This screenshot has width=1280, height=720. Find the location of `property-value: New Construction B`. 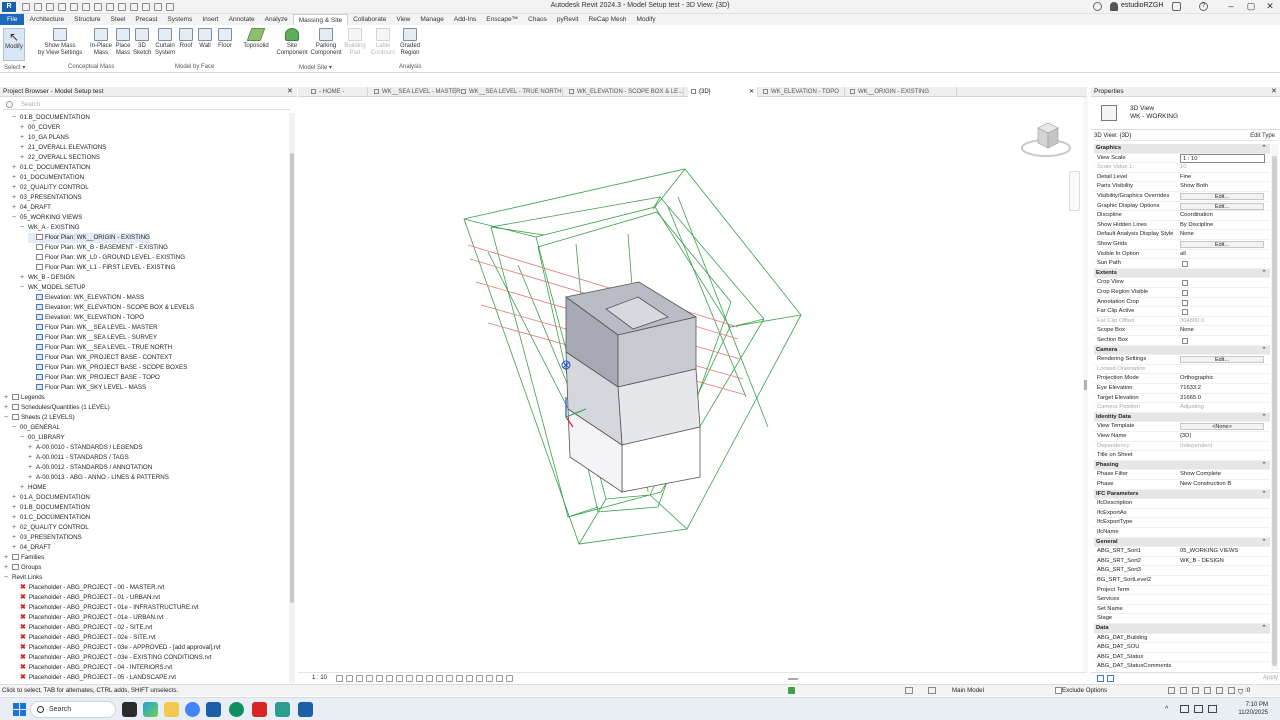

property-value: New Construction B is located at coordinates (1205, 485).